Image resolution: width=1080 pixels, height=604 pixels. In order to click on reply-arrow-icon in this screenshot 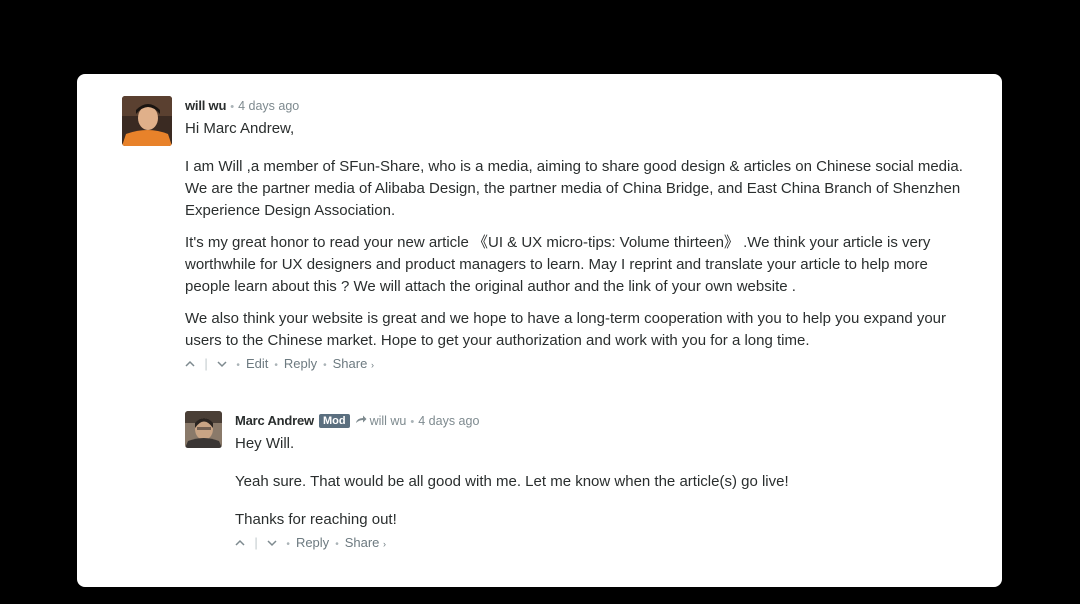, I will do `click(361, 420)`.